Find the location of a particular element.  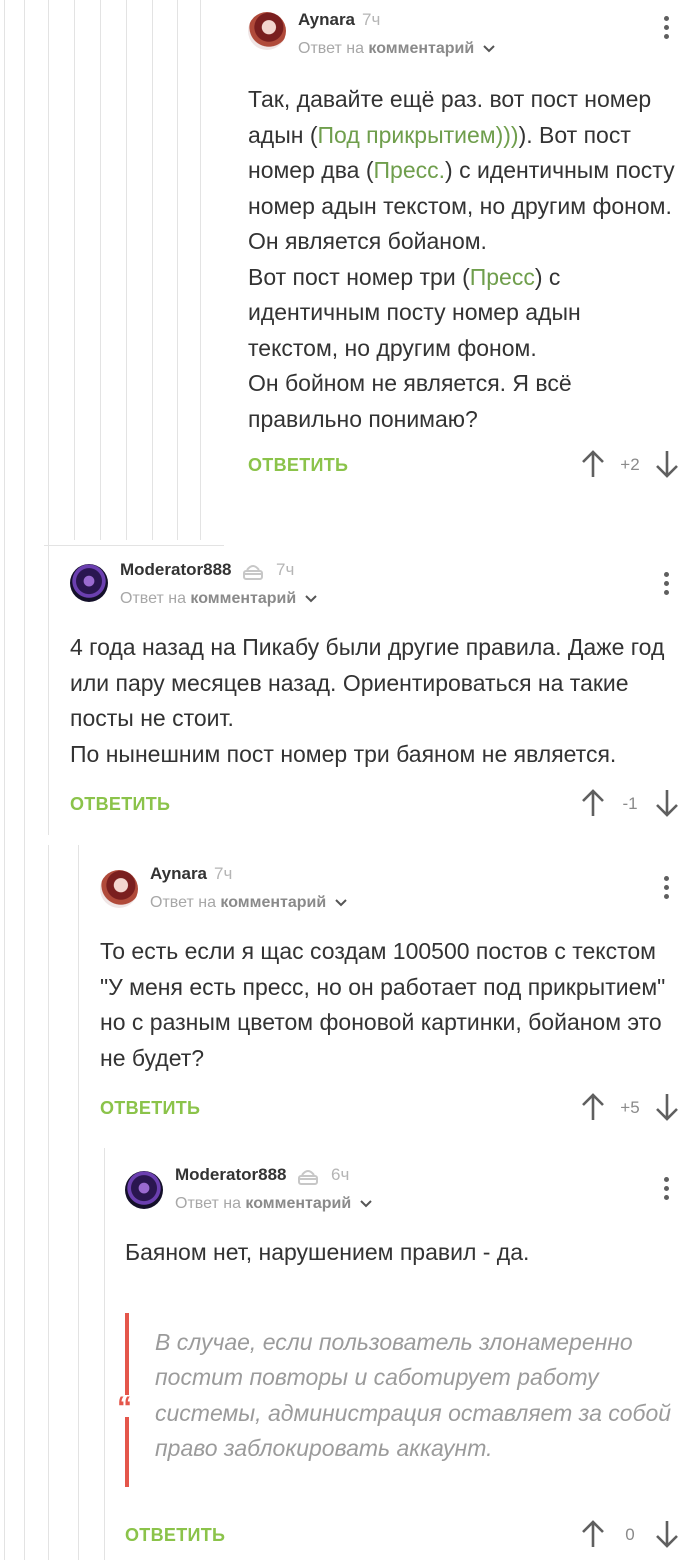

comment-actions: ОТВЕТИТЬ +2 is located at coordinates (463, 467).